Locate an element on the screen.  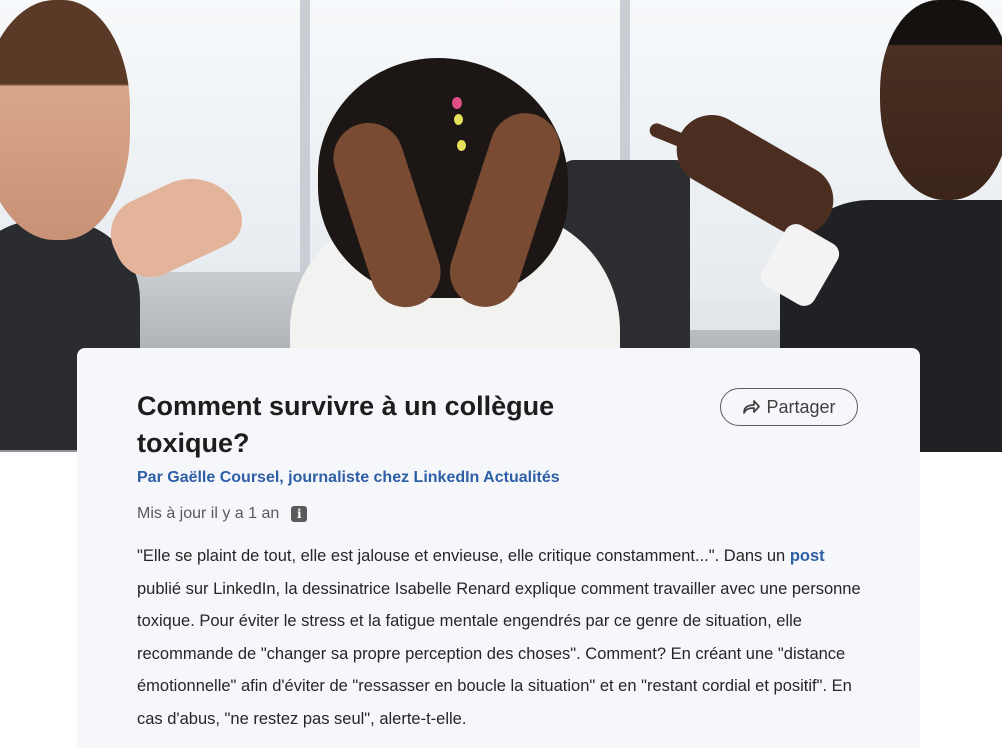
share-button-label: Partager is located at coordinates (801, 406).